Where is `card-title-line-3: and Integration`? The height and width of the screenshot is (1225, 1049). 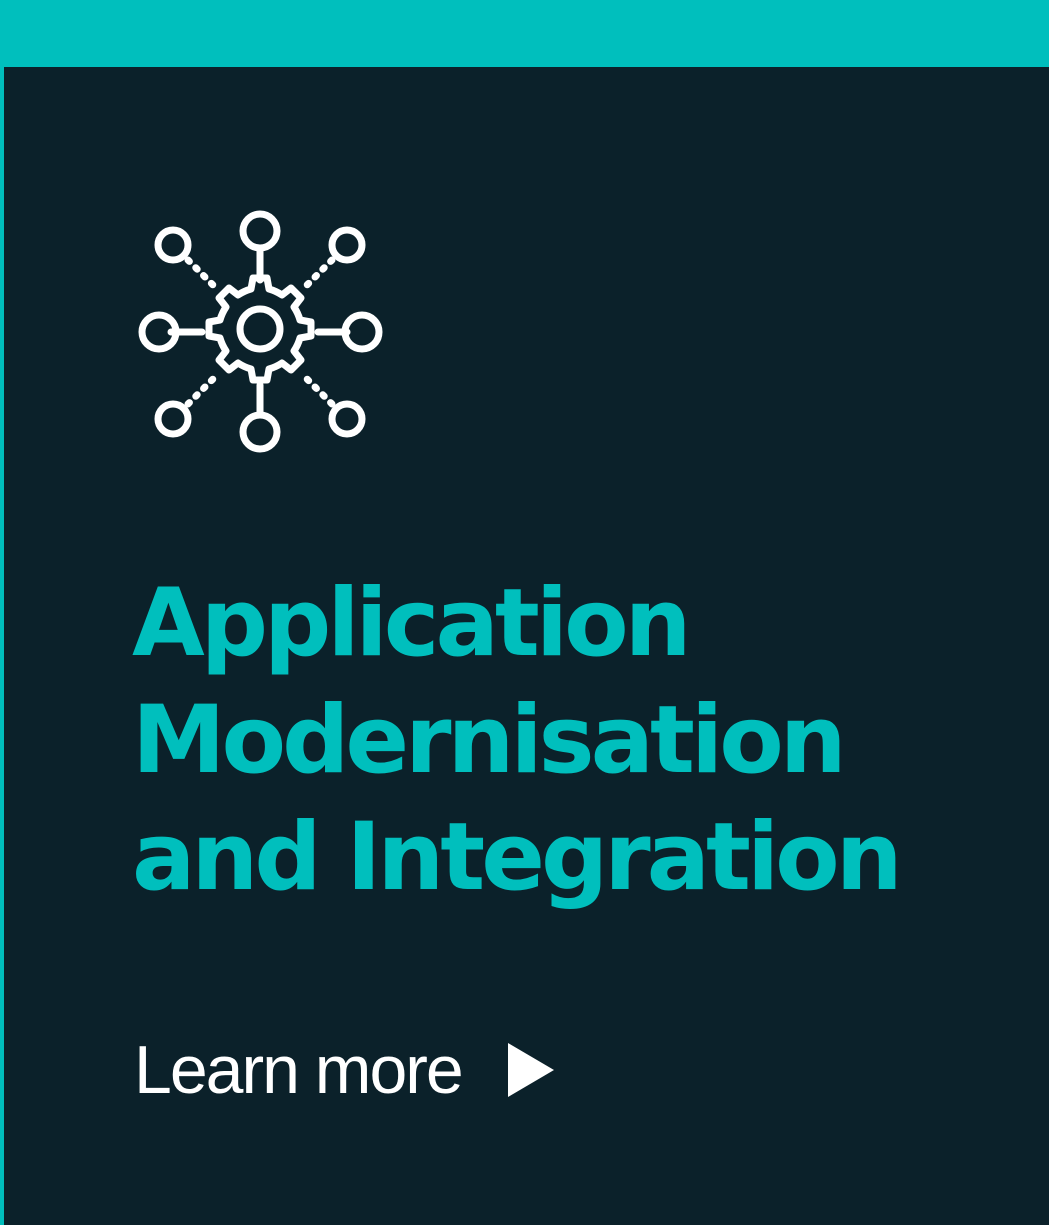
card-title-line-3: and Integration is located at coordinates (517, 857).